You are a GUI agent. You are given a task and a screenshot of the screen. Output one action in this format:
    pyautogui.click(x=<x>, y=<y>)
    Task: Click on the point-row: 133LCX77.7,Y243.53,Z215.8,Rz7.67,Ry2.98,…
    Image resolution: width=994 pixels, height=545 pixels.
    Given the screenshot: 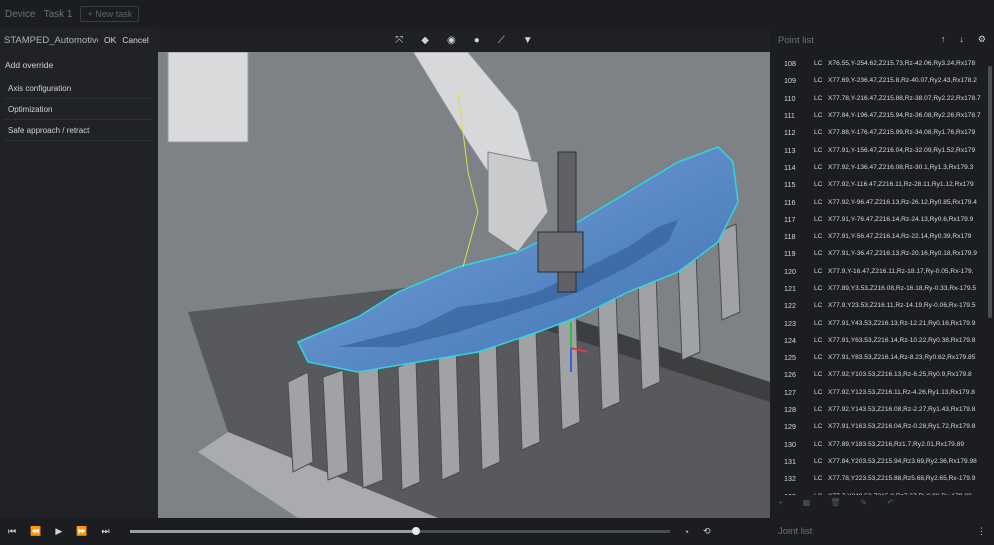 What is the action you would take?
    pyautogui.click(x=884, y=491)
    